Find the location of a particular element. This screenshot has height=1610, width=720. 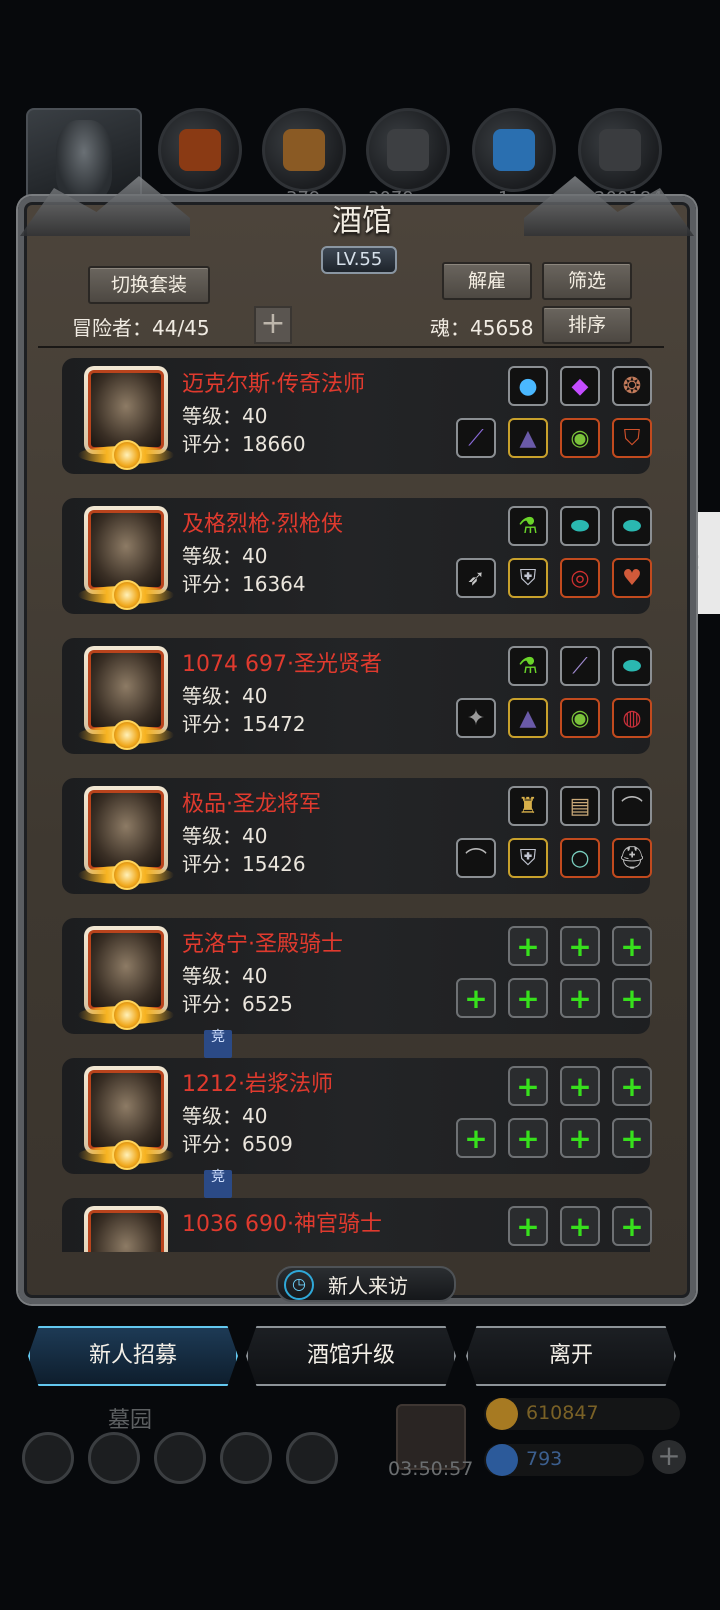

top-resource-bar: 379 3079 1 200184 is located at coordinates (360, 156).